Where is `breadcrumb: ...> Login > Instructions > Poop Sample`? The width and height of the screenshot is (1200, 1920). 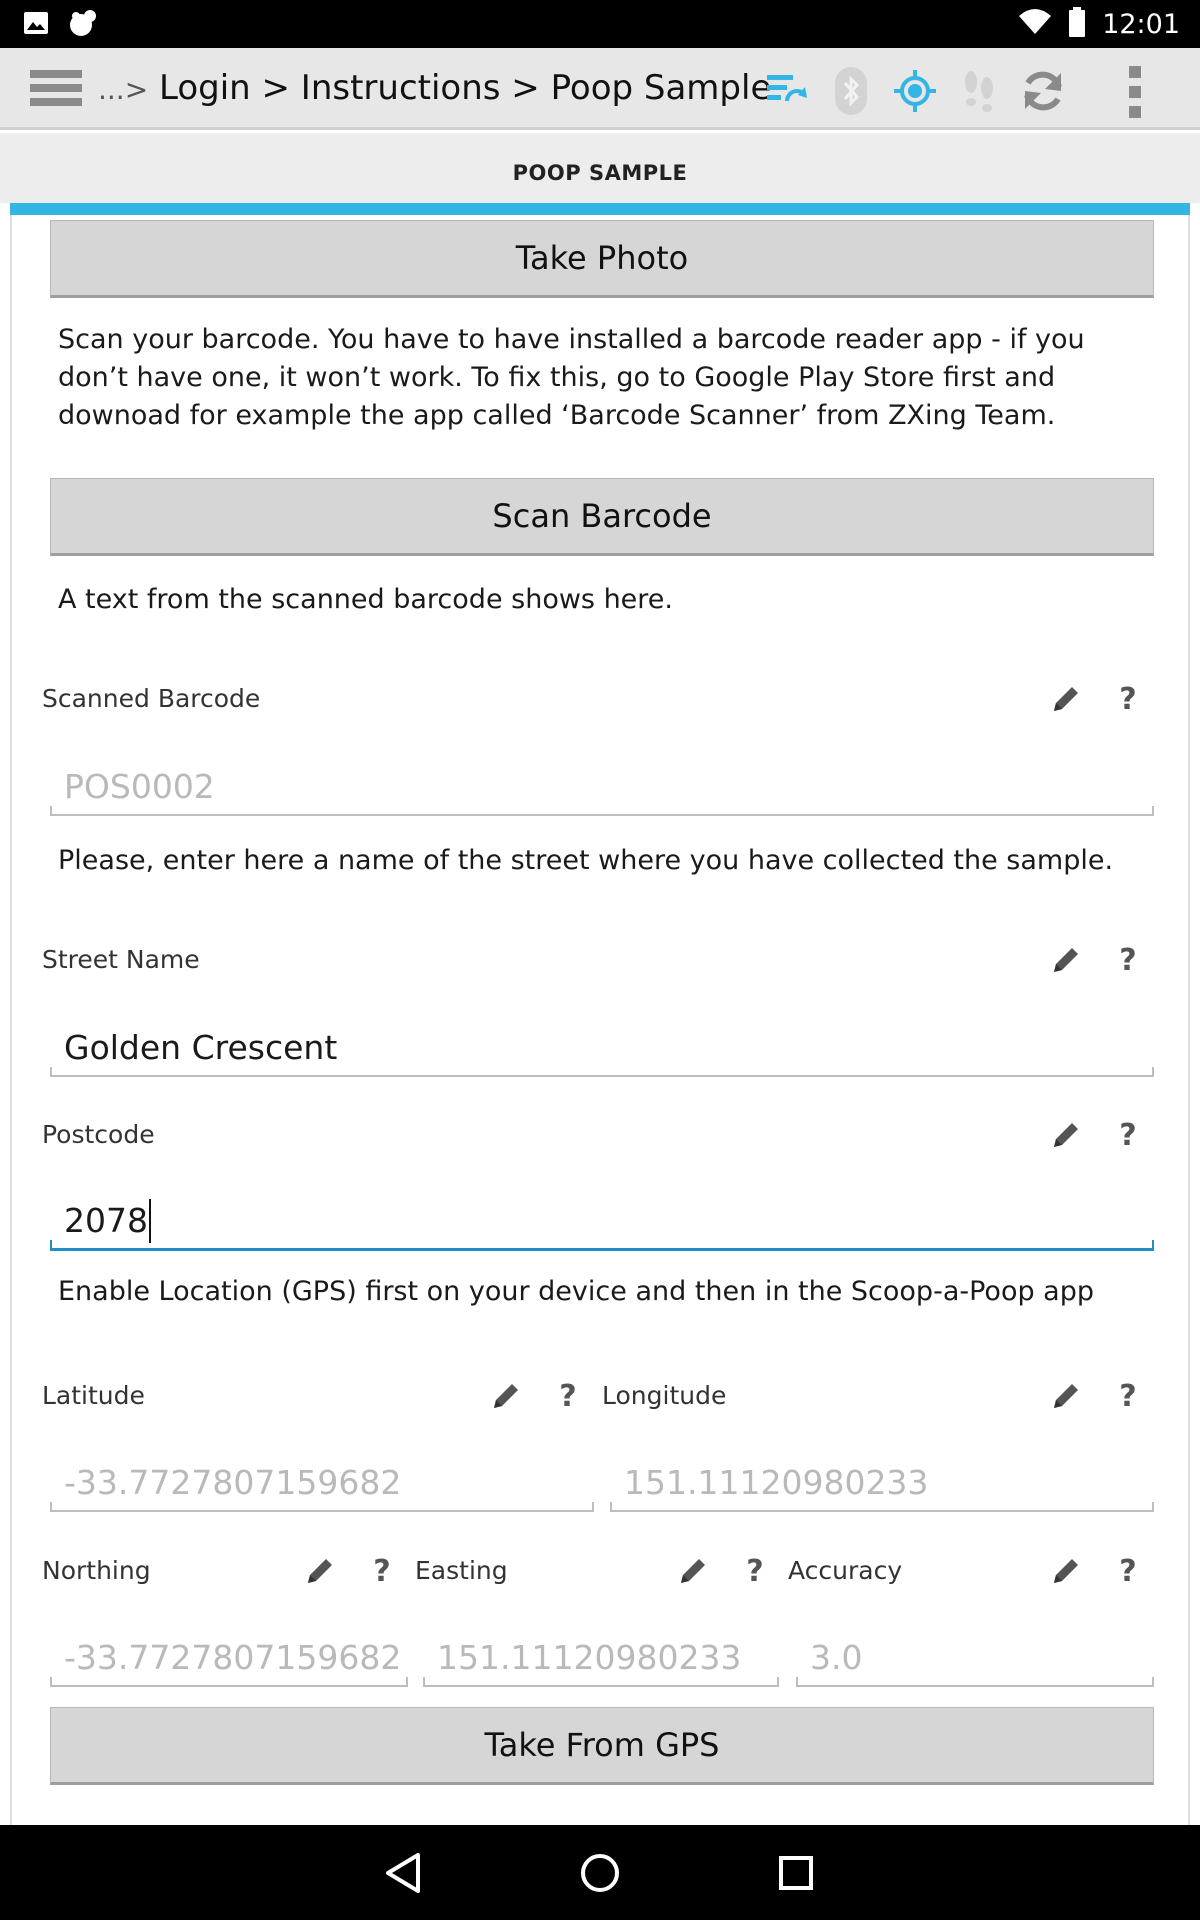
breadcrumb: ...> Login > Instructions > Poop Sample is located at coordinates (434, 88).